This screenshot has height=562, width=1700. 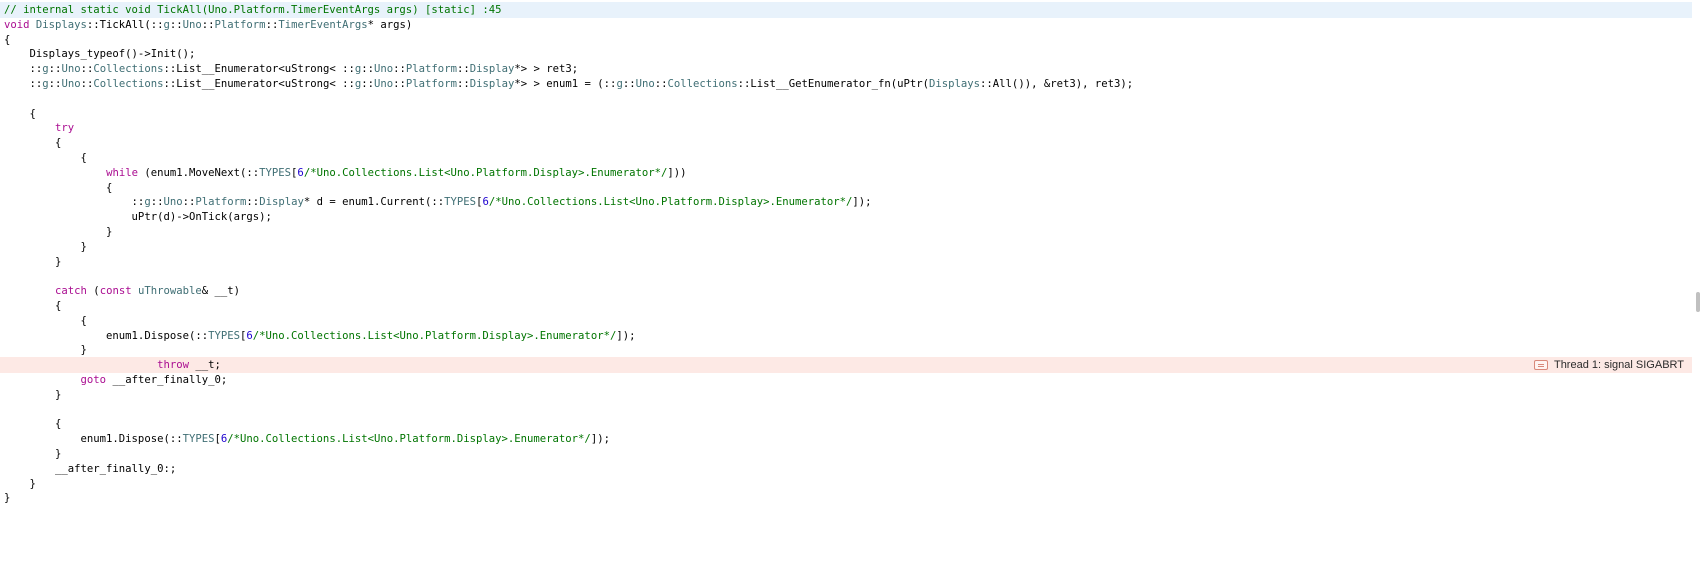 I want to click on code-token: __t;, so click(x=204, y=365).